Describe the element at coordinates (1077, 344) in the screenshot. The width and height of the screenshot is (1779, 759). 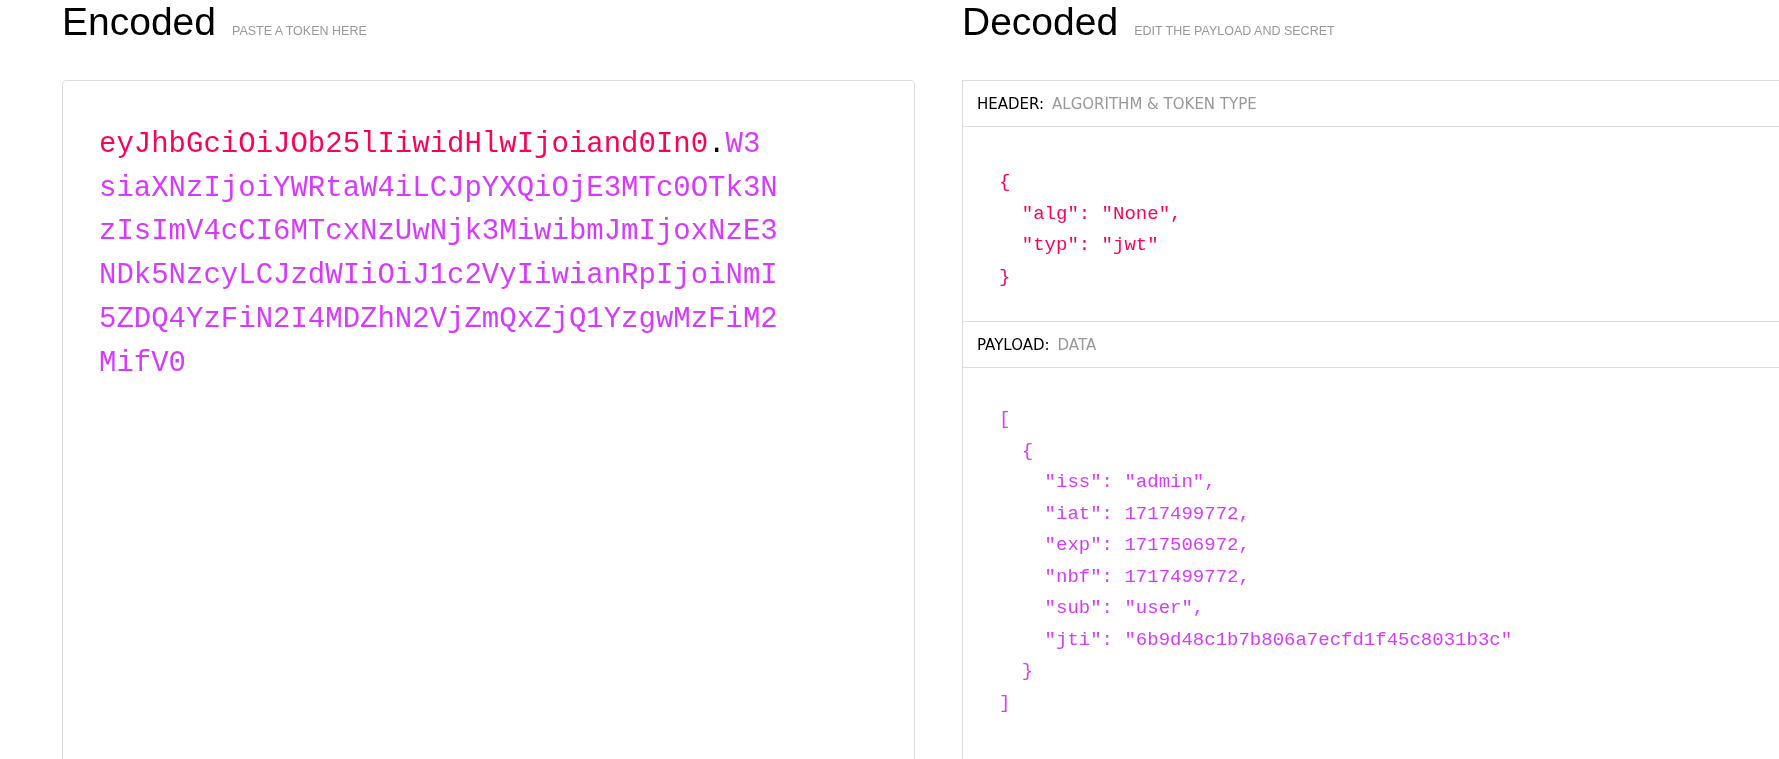
I see `section-sublabel: DATA` at that location.